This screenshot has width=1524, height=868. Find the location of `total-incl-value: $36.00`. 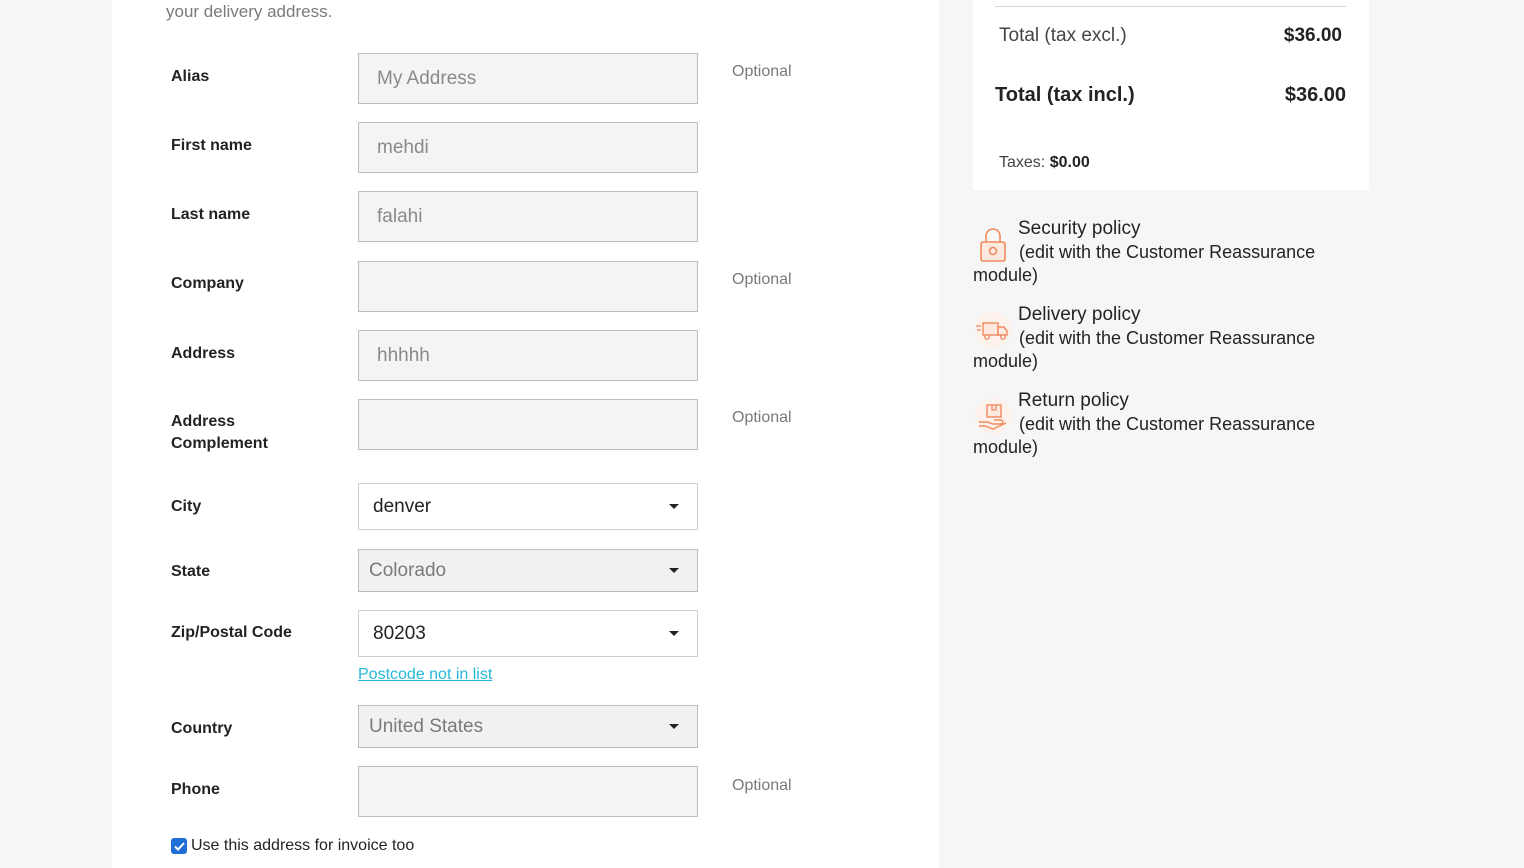

total-incl-value: $36.00 is located at coordinates (1315, 95).